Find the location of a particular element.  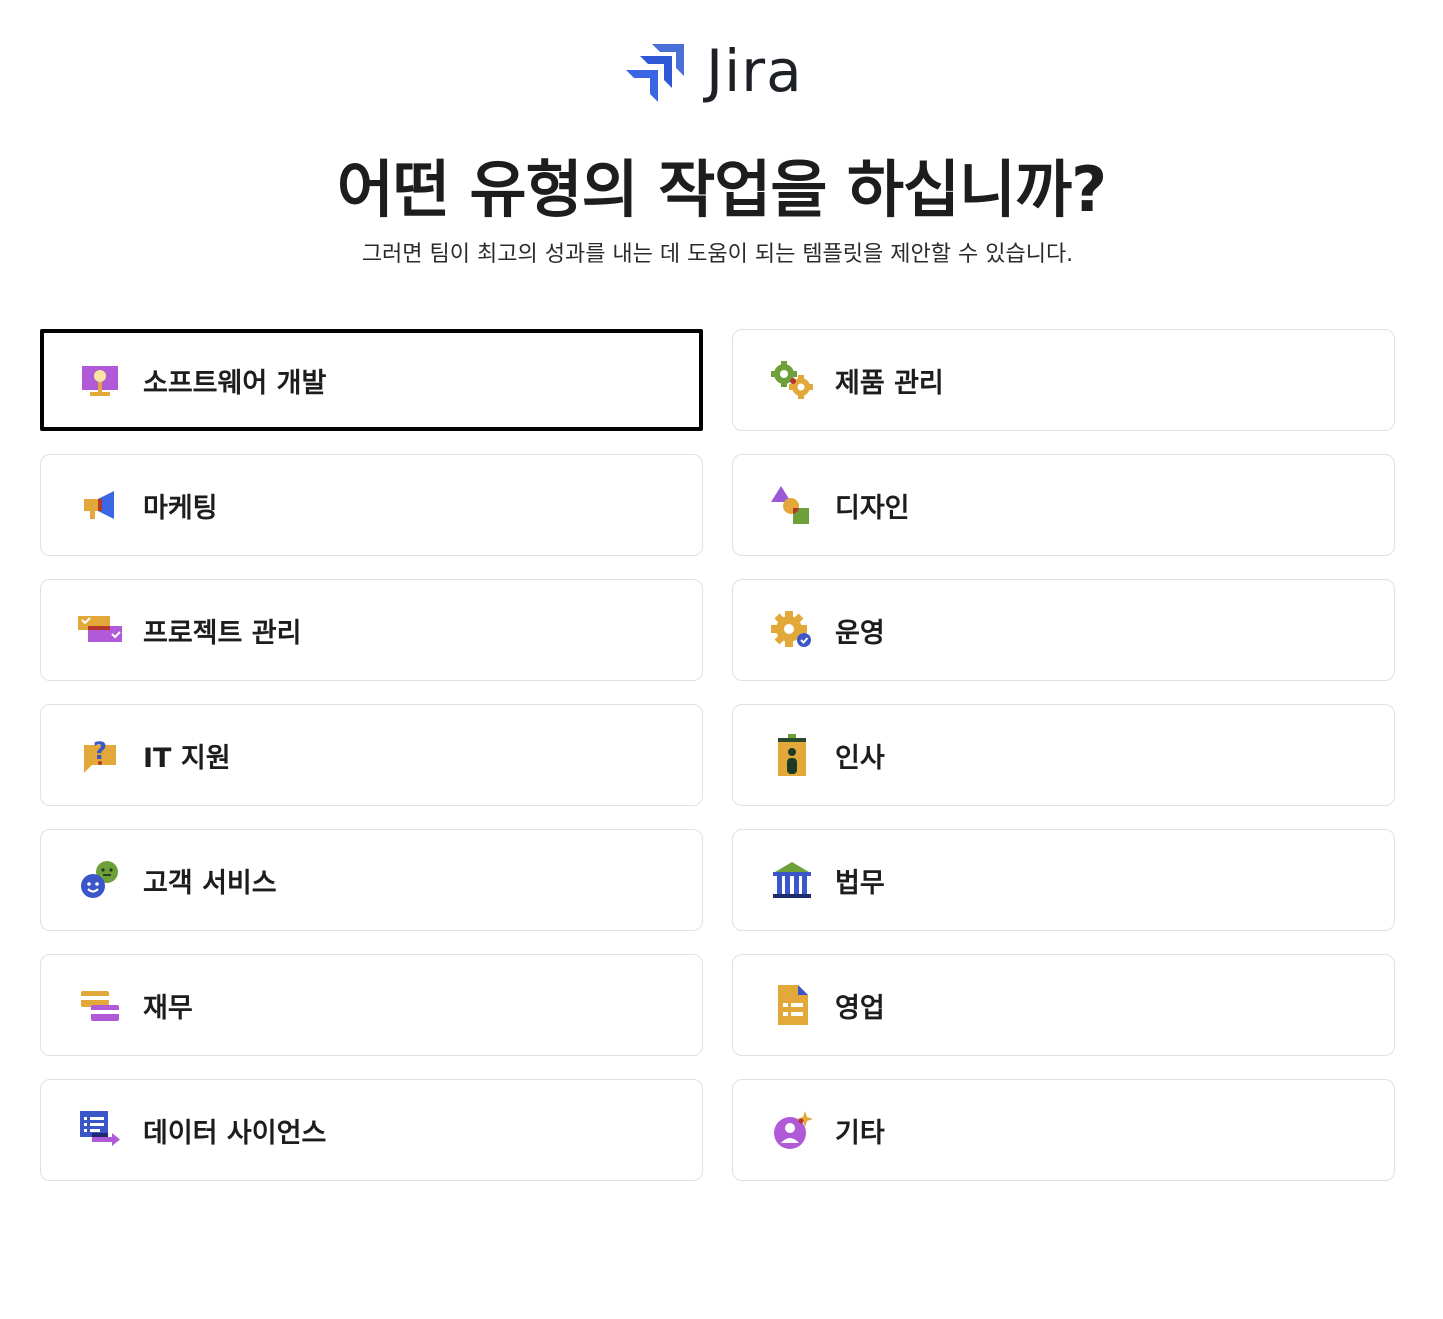

work-type-data-science: 데이터 사이언스 is located at coordinates (371, 1130).